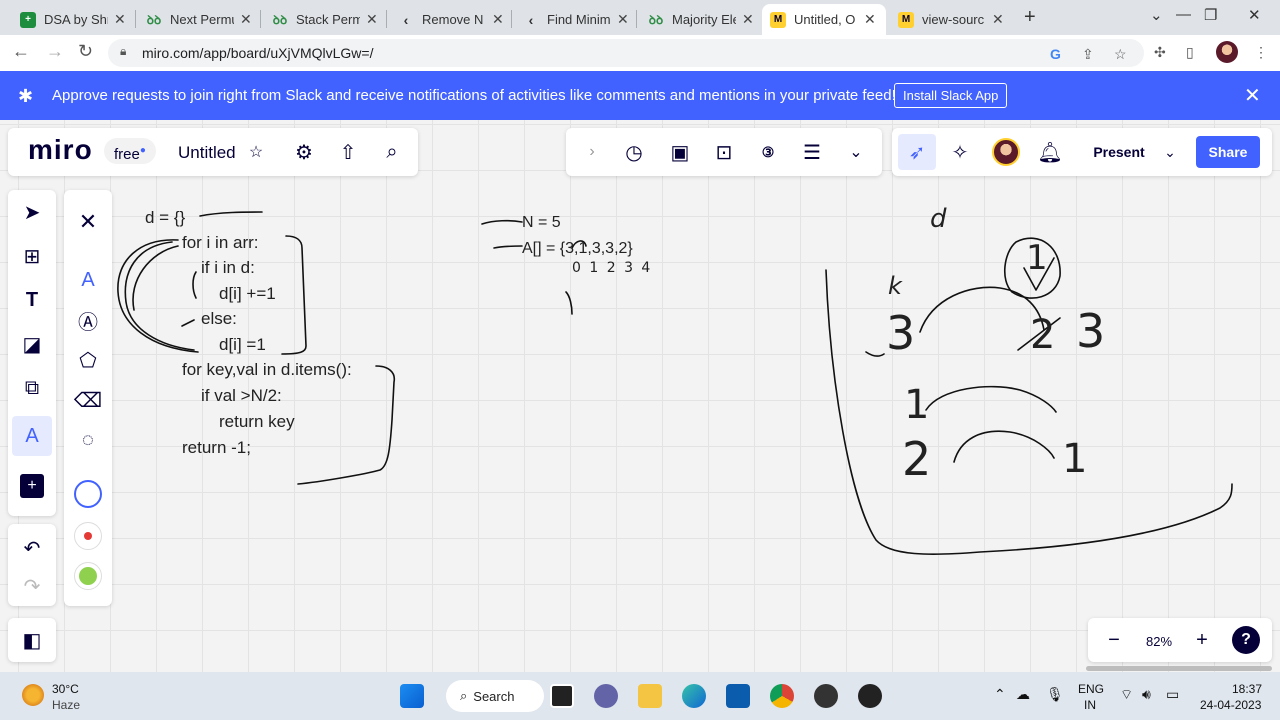 This screenshot has height=720, width=1280. What do you see at coordinates (1170, 152) in the screenshot?
I see `present-chevron-icon: ⌄` at bounding box center [1170, 152].